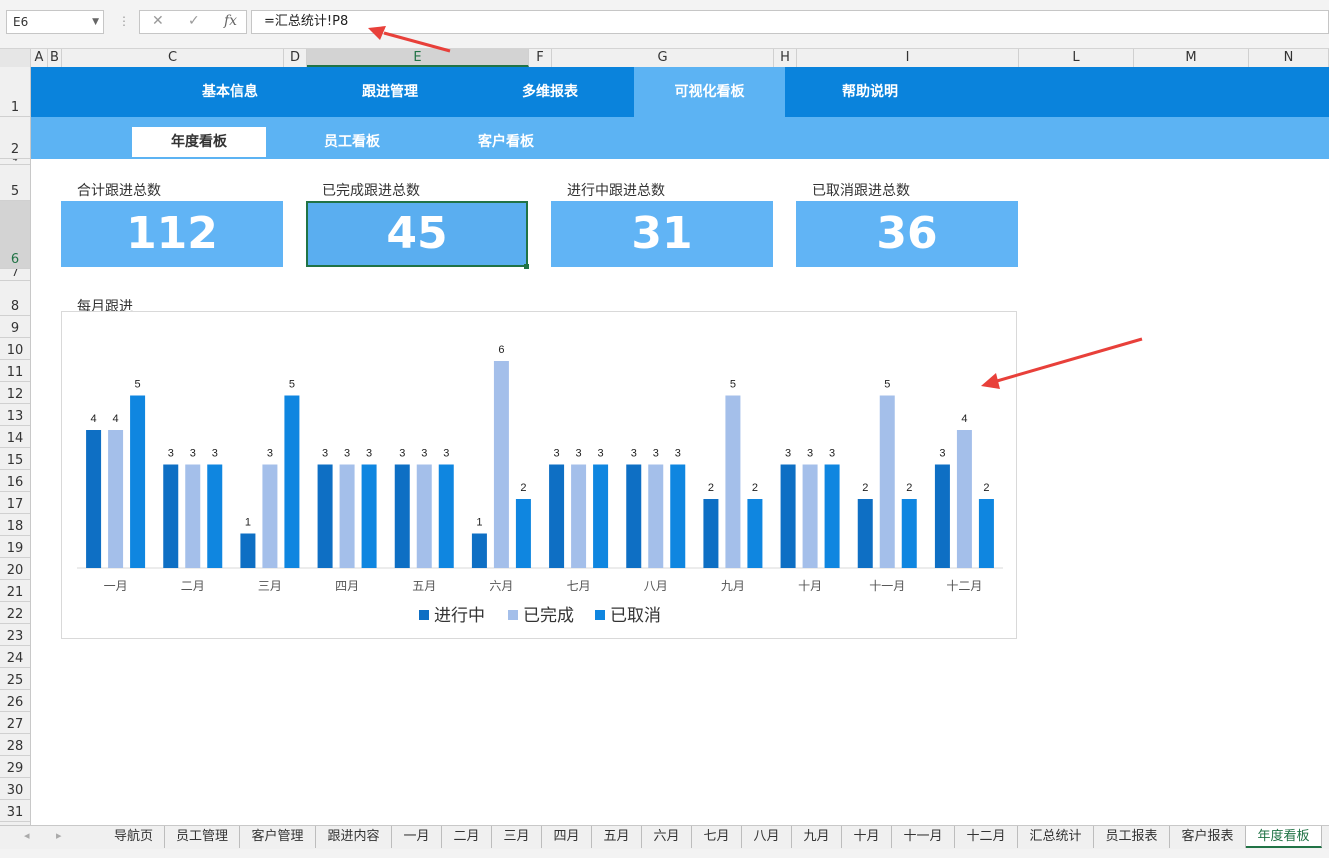  I want to click on name-box: E6 ▼, so click(55, 22).